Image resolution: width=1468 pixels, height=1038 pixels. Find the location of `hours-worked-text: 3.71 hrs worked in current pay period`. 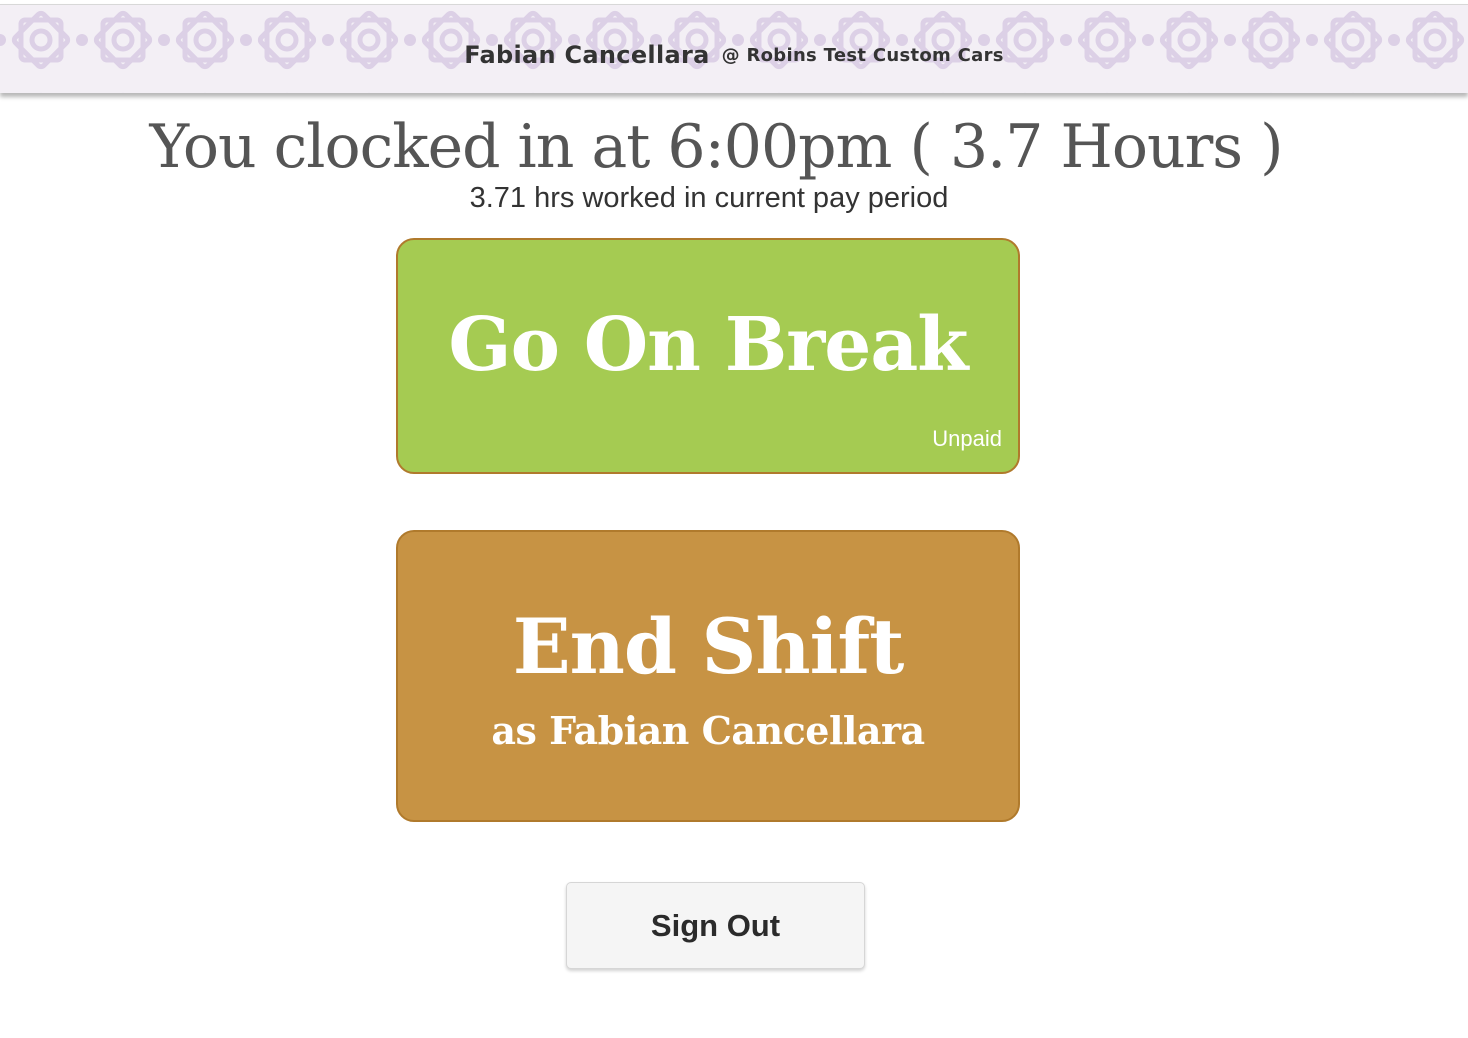

hours-worked-text: 3.71 hrs worked in current pay period is located at coordinates (709, 198).